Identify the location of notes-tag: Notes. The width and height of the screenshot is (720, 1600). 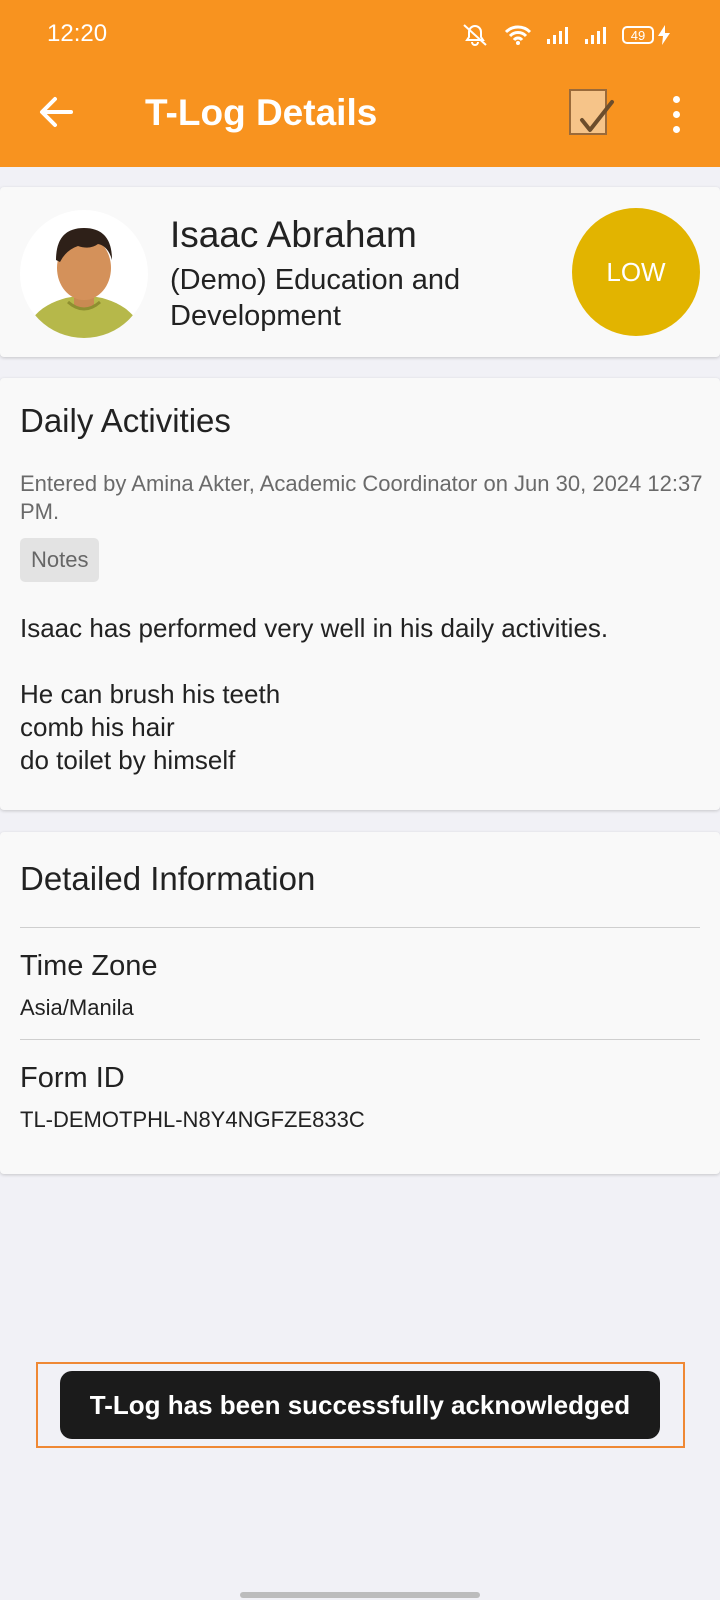
(60, 560).